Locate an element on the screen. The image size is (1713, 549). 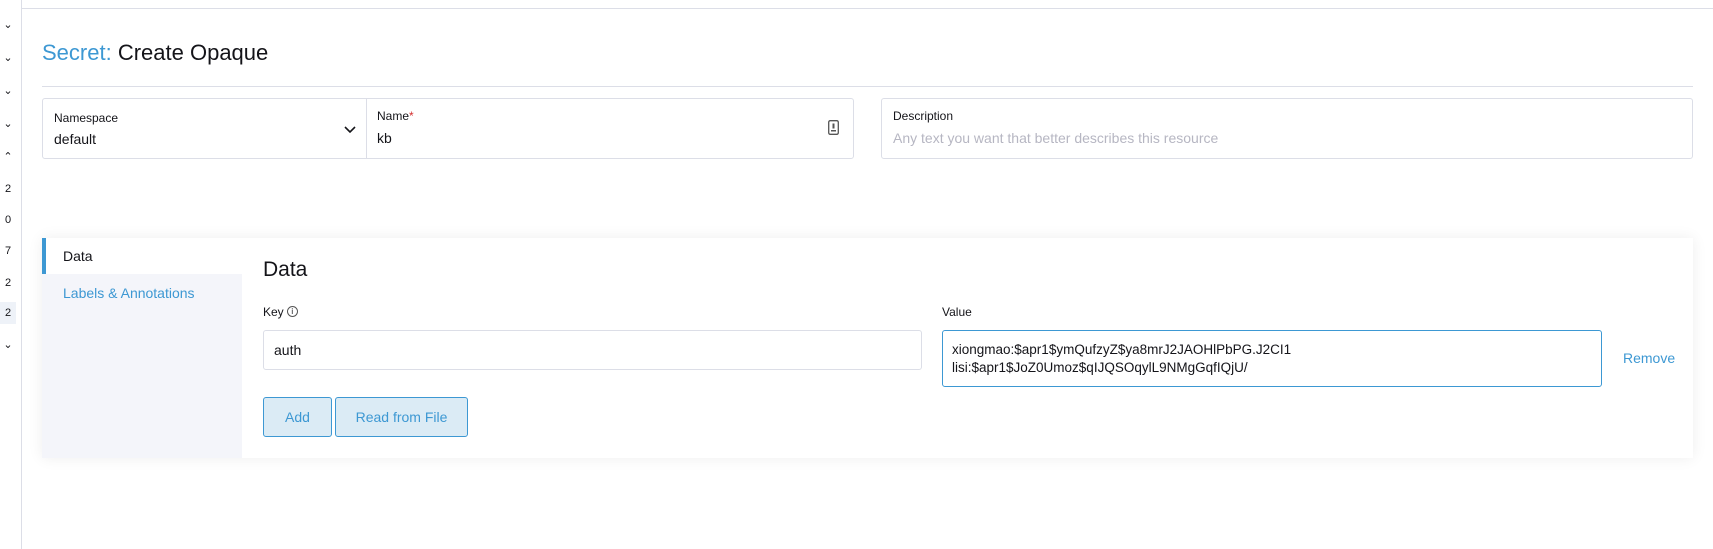
description-field is located at coordinates (1287, 128).